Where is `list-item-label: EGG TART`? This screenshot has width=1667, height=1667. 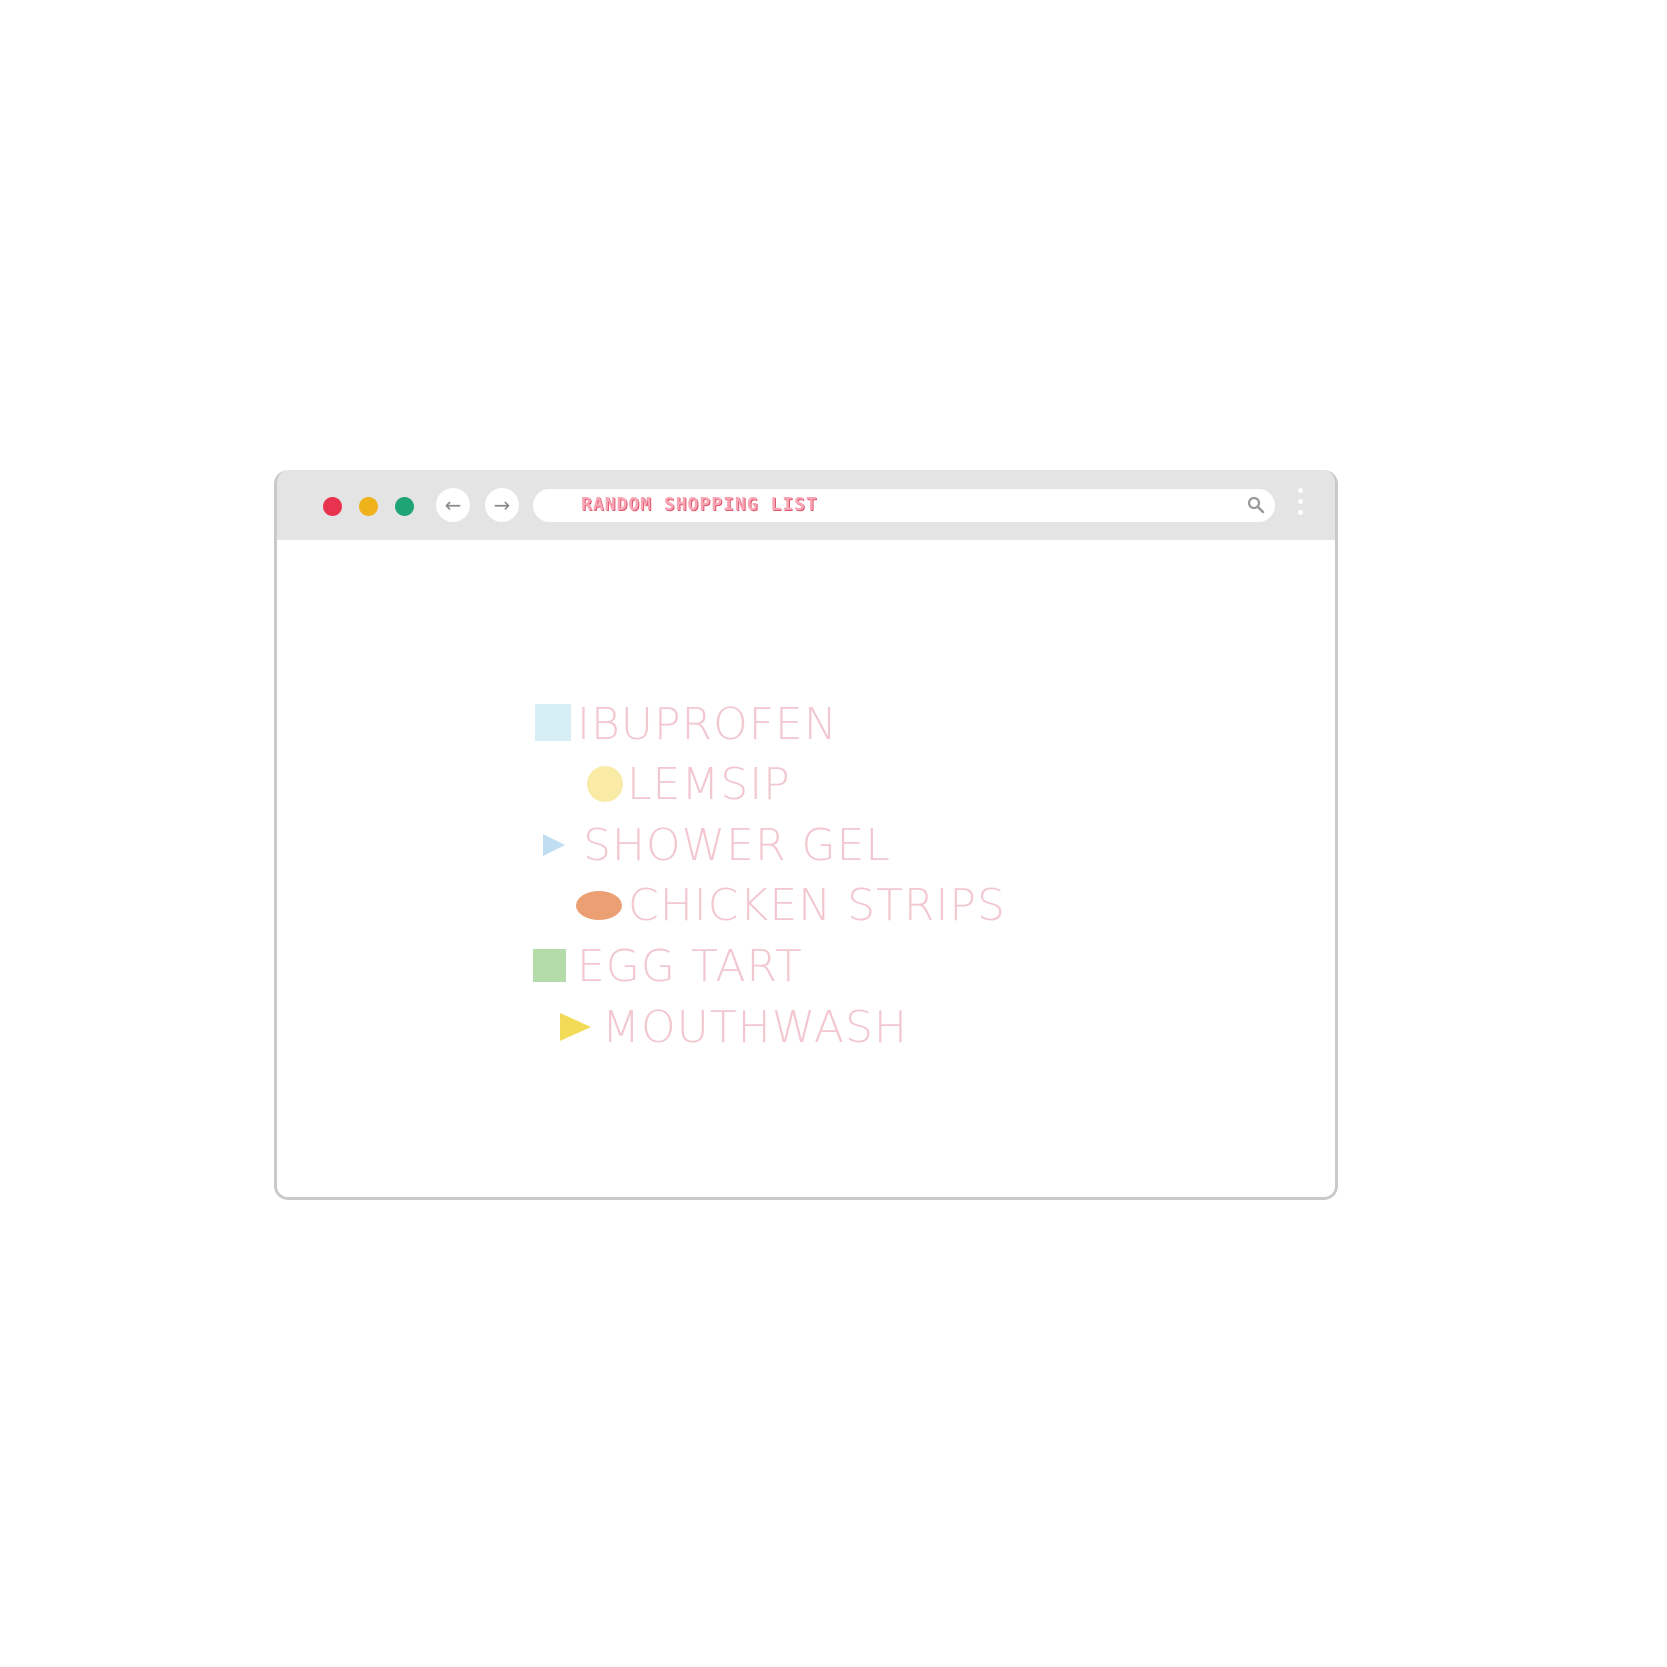 list-item-label: EGG TART is located at coordinates (690, 966).